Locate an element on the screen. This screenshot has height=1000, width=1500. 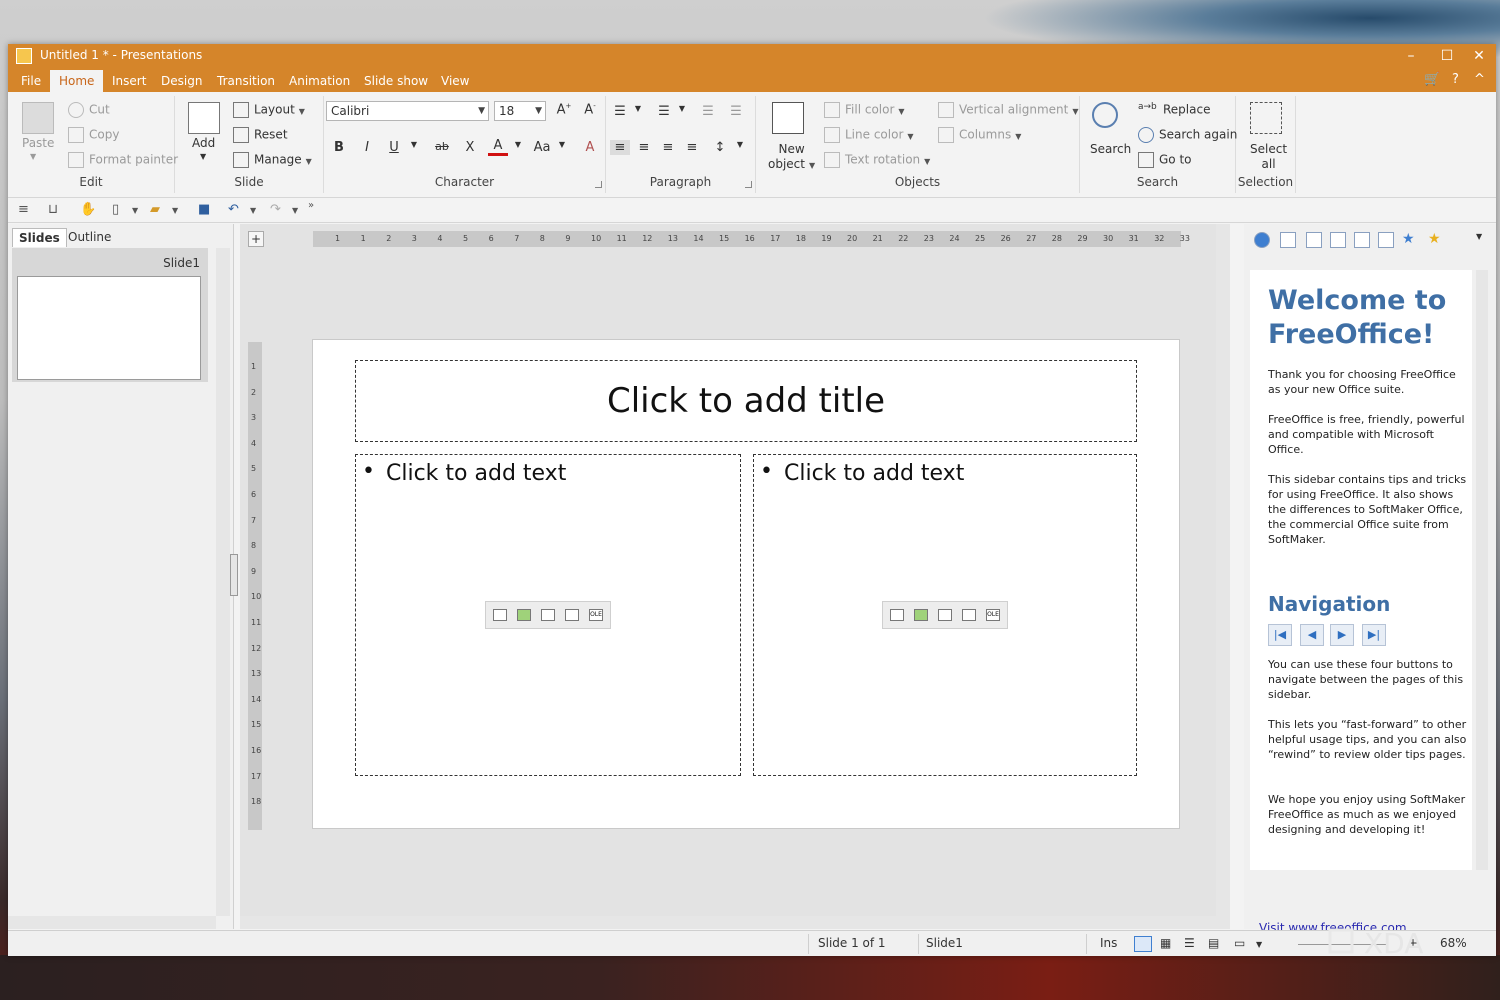
go-to-button: Go to is located at coordinates (1165, 160).